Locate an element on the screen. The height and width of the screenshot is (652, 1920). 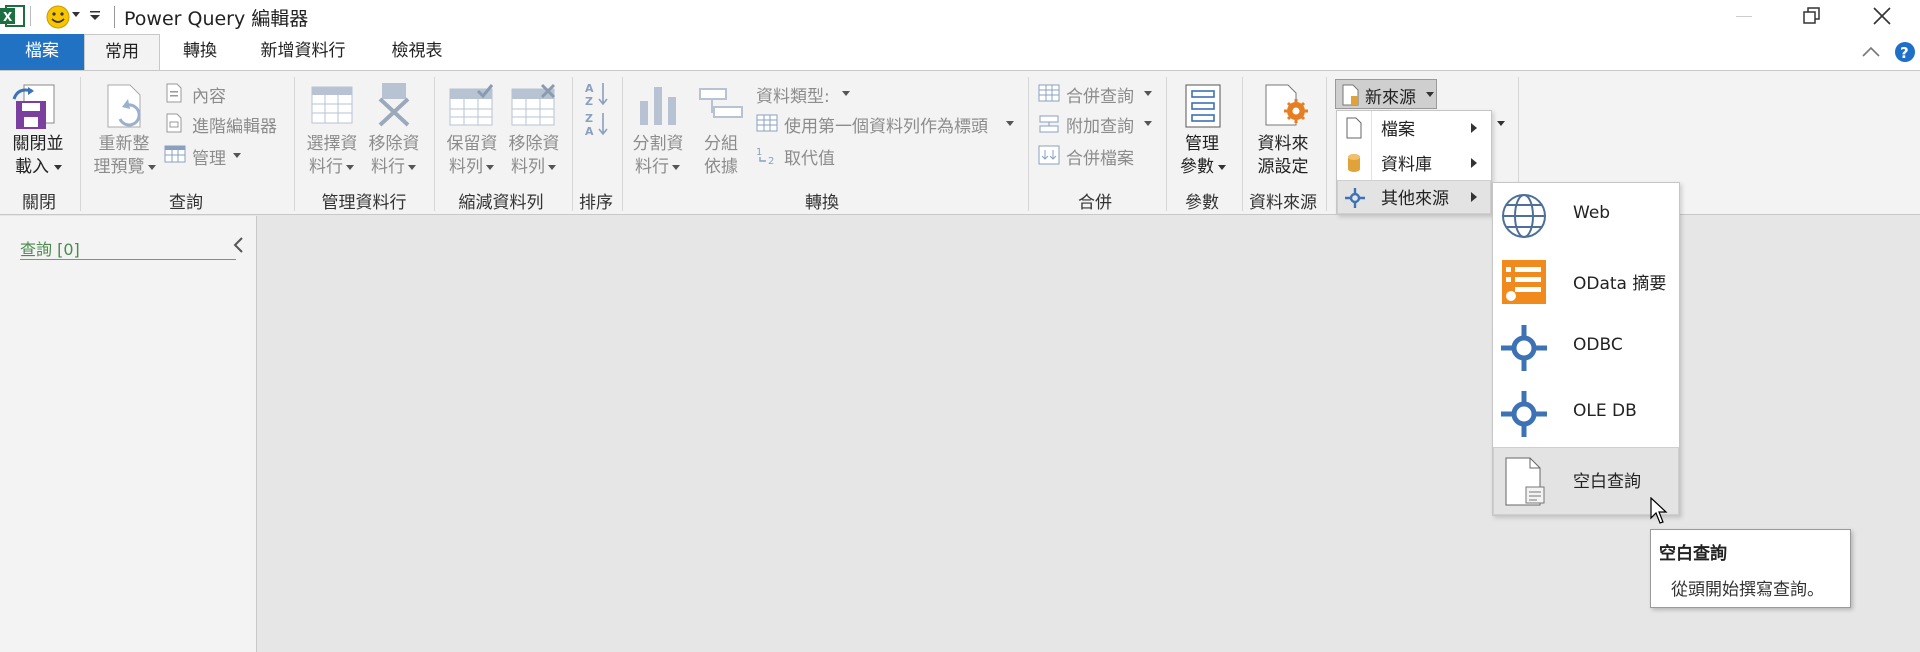
advanced-editor-icon is located at coordinates (174, 123).